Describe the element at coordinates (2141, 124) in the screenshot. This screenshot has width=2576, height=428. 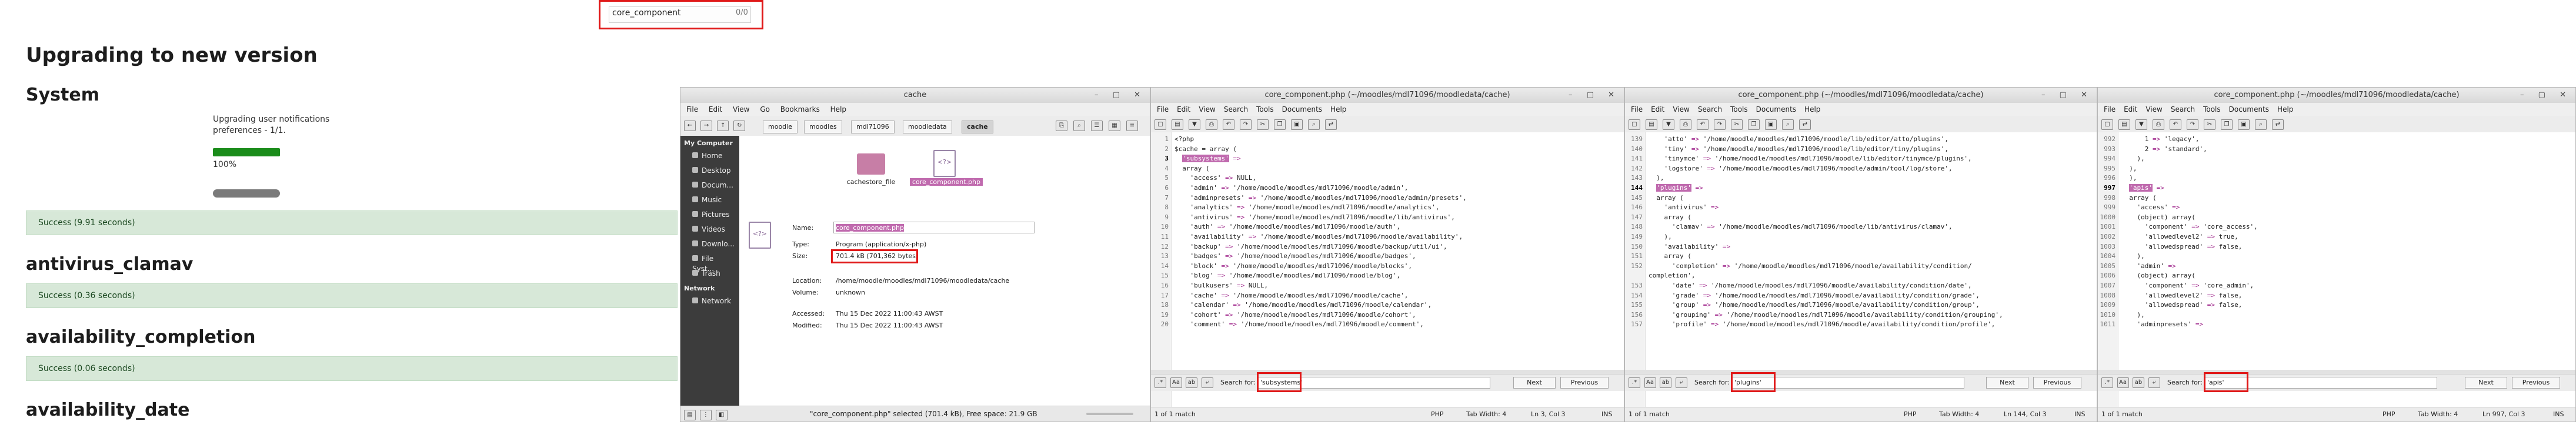
I see `save-icon: ▼` at that location.